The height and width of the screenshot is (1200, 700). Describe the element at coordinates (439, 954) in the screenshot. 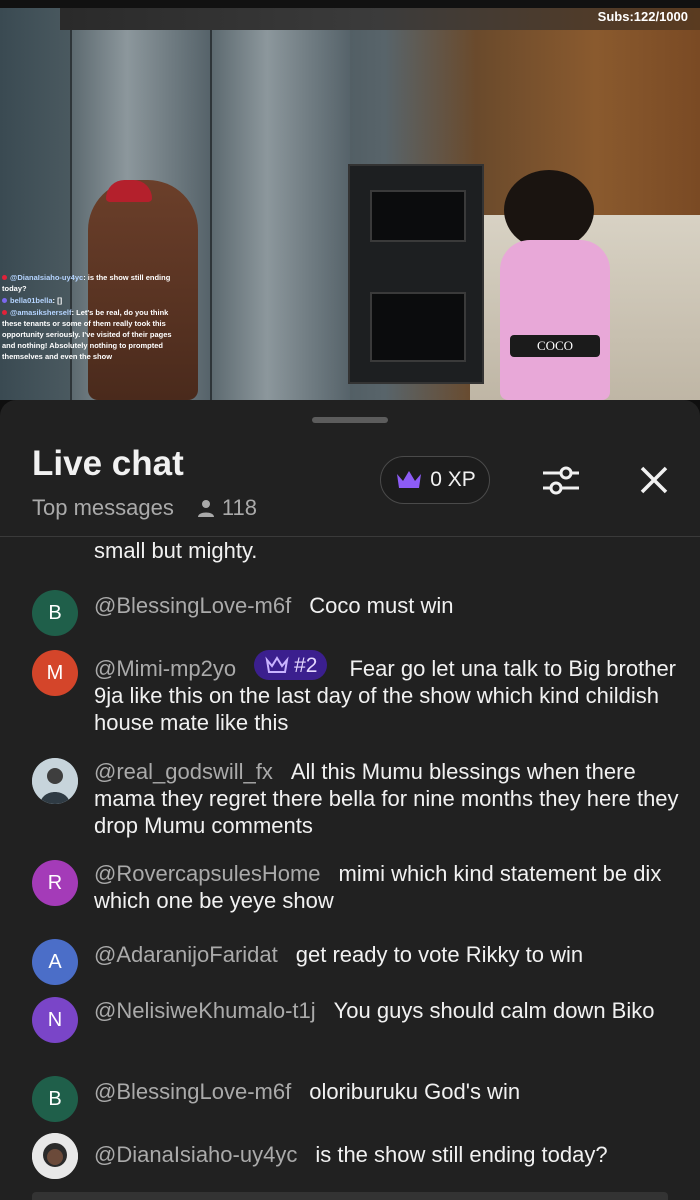

I see `message-text: get ready to vote Rikky to win` at that location.